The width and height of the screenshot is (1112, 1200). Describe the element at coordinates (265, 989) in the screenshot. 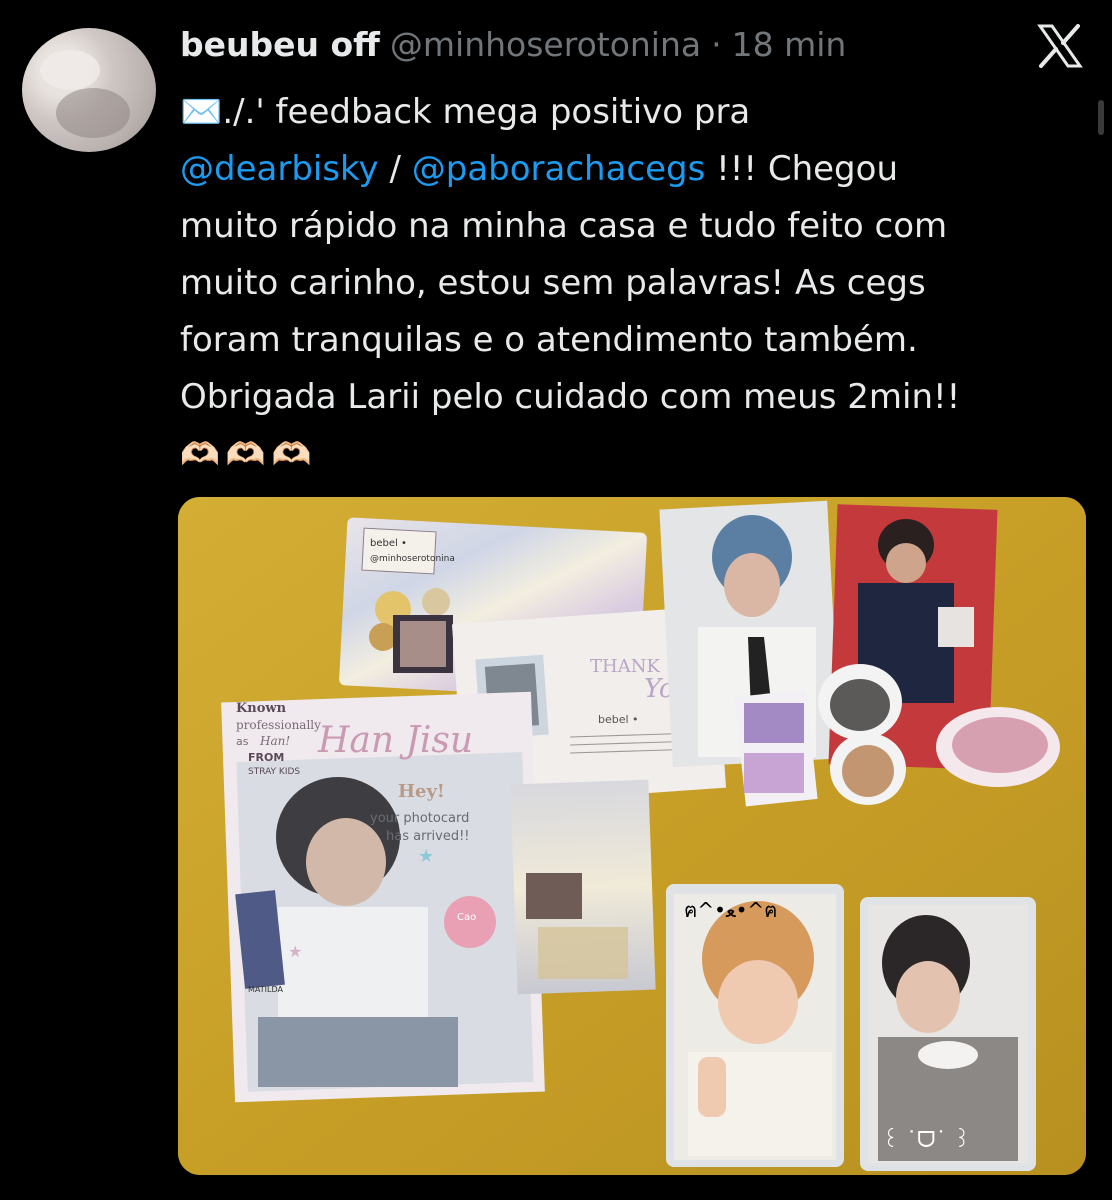

I see `card-matilda: MATILDA` at that location.